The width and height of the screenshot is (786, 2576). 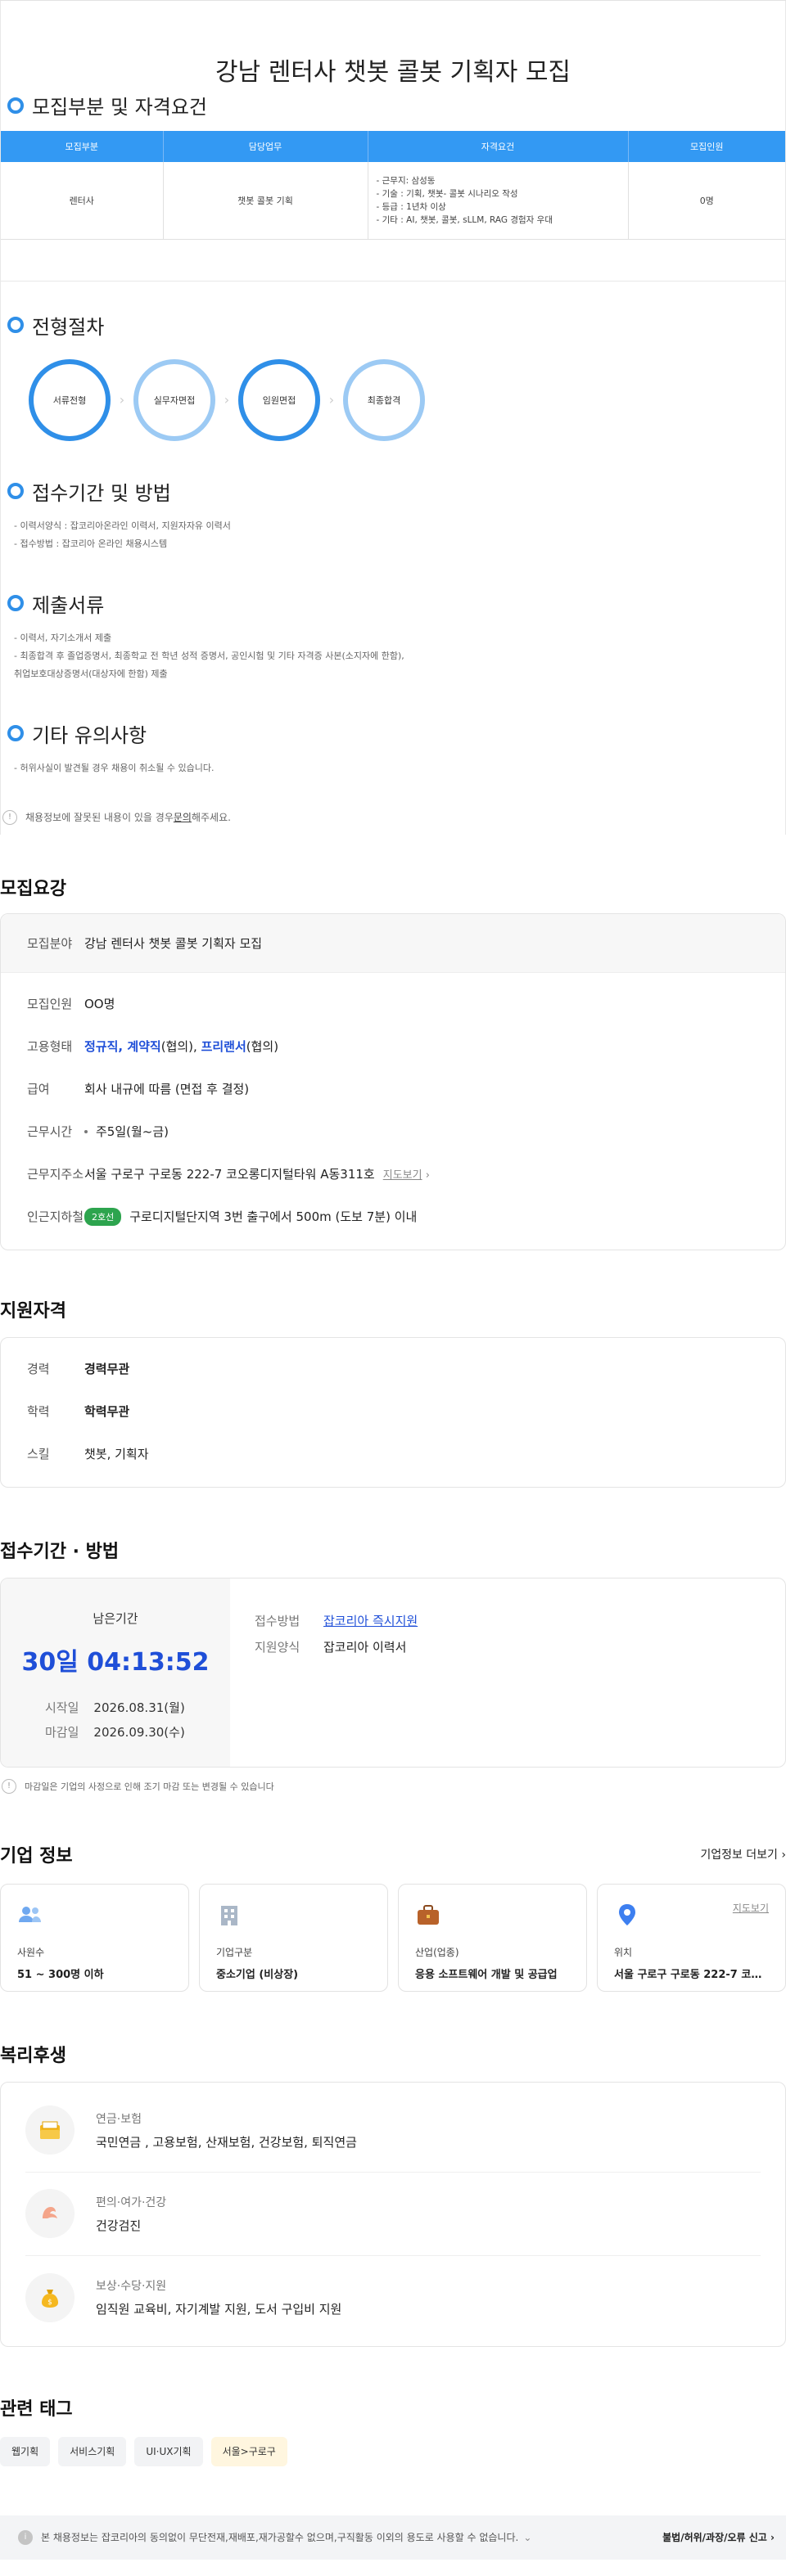 What do you see at coordinates (370, 1621) in the screenshot?
I see `quick-apply-link: 잡코리아 즉시지원` at bounding box center [370, 1621].